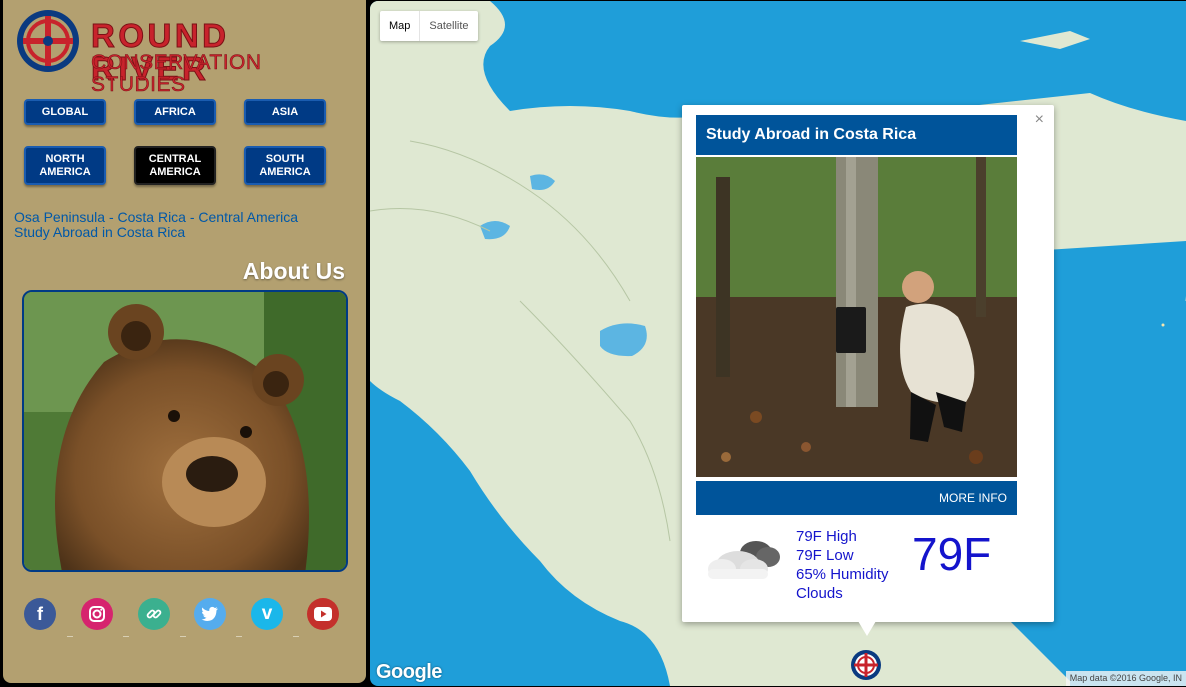 This screenshot has height=687, width=1186. What do you see at coordinates (267, 614) in the screenshot?
I see `vimeo-icon: v` at bounding box center [267, 614].